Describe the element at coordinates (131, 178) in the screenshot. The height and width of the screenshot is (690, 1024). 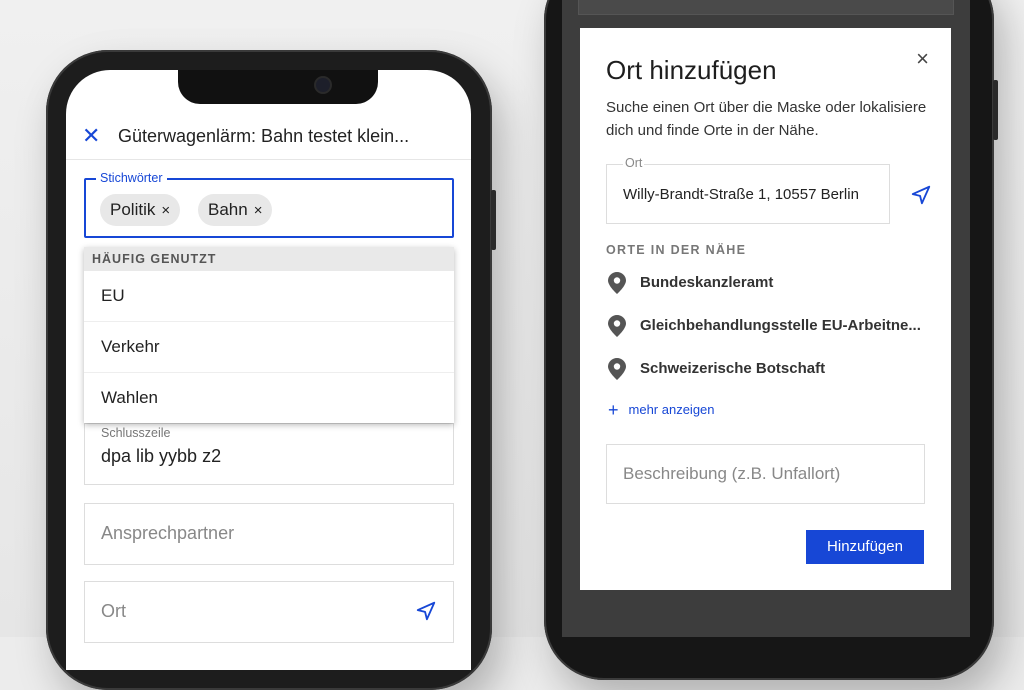
I see `keywords-label: Stichwörter` at that location.